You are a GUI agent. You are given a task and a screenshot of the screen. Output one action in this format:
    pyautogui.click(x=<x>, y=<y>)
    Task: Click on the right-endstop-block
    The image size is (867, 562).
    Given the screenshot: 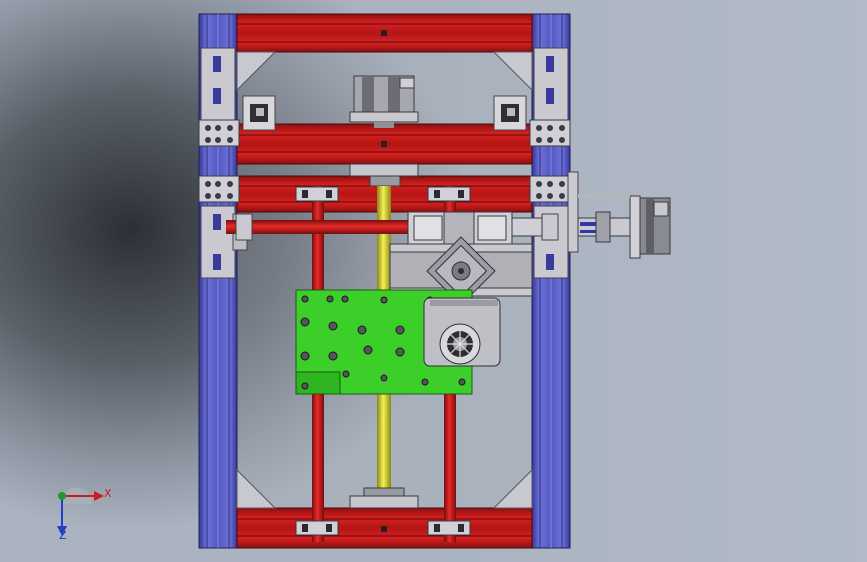 What is the action you would take?
    pyautogui.click(x=510, y=113)
    